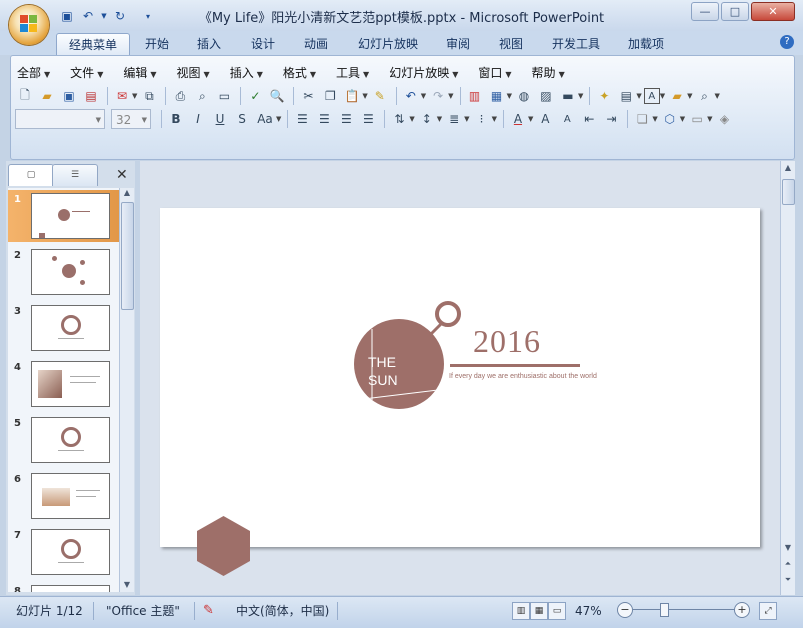 The image size is (803, 628). I want to click on cut-icon: ✂, so click(308, 96).